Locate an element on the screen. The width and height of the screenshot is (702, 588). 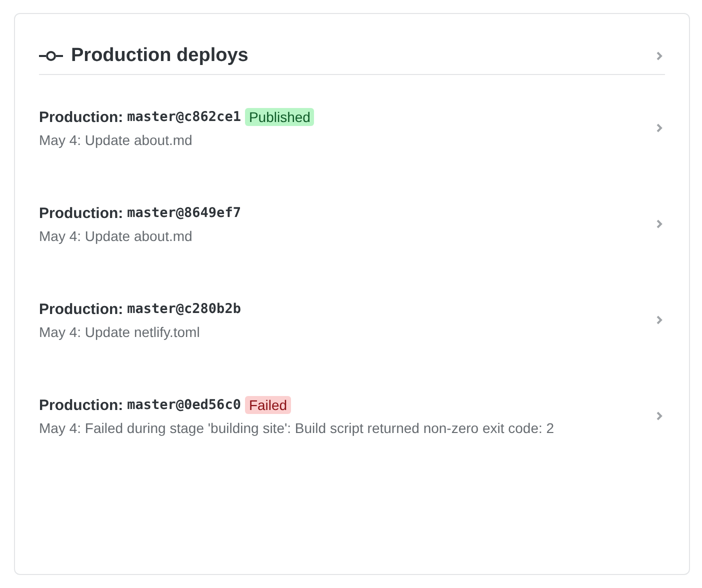
status-badge: Published is located at coordinates (279, 117).